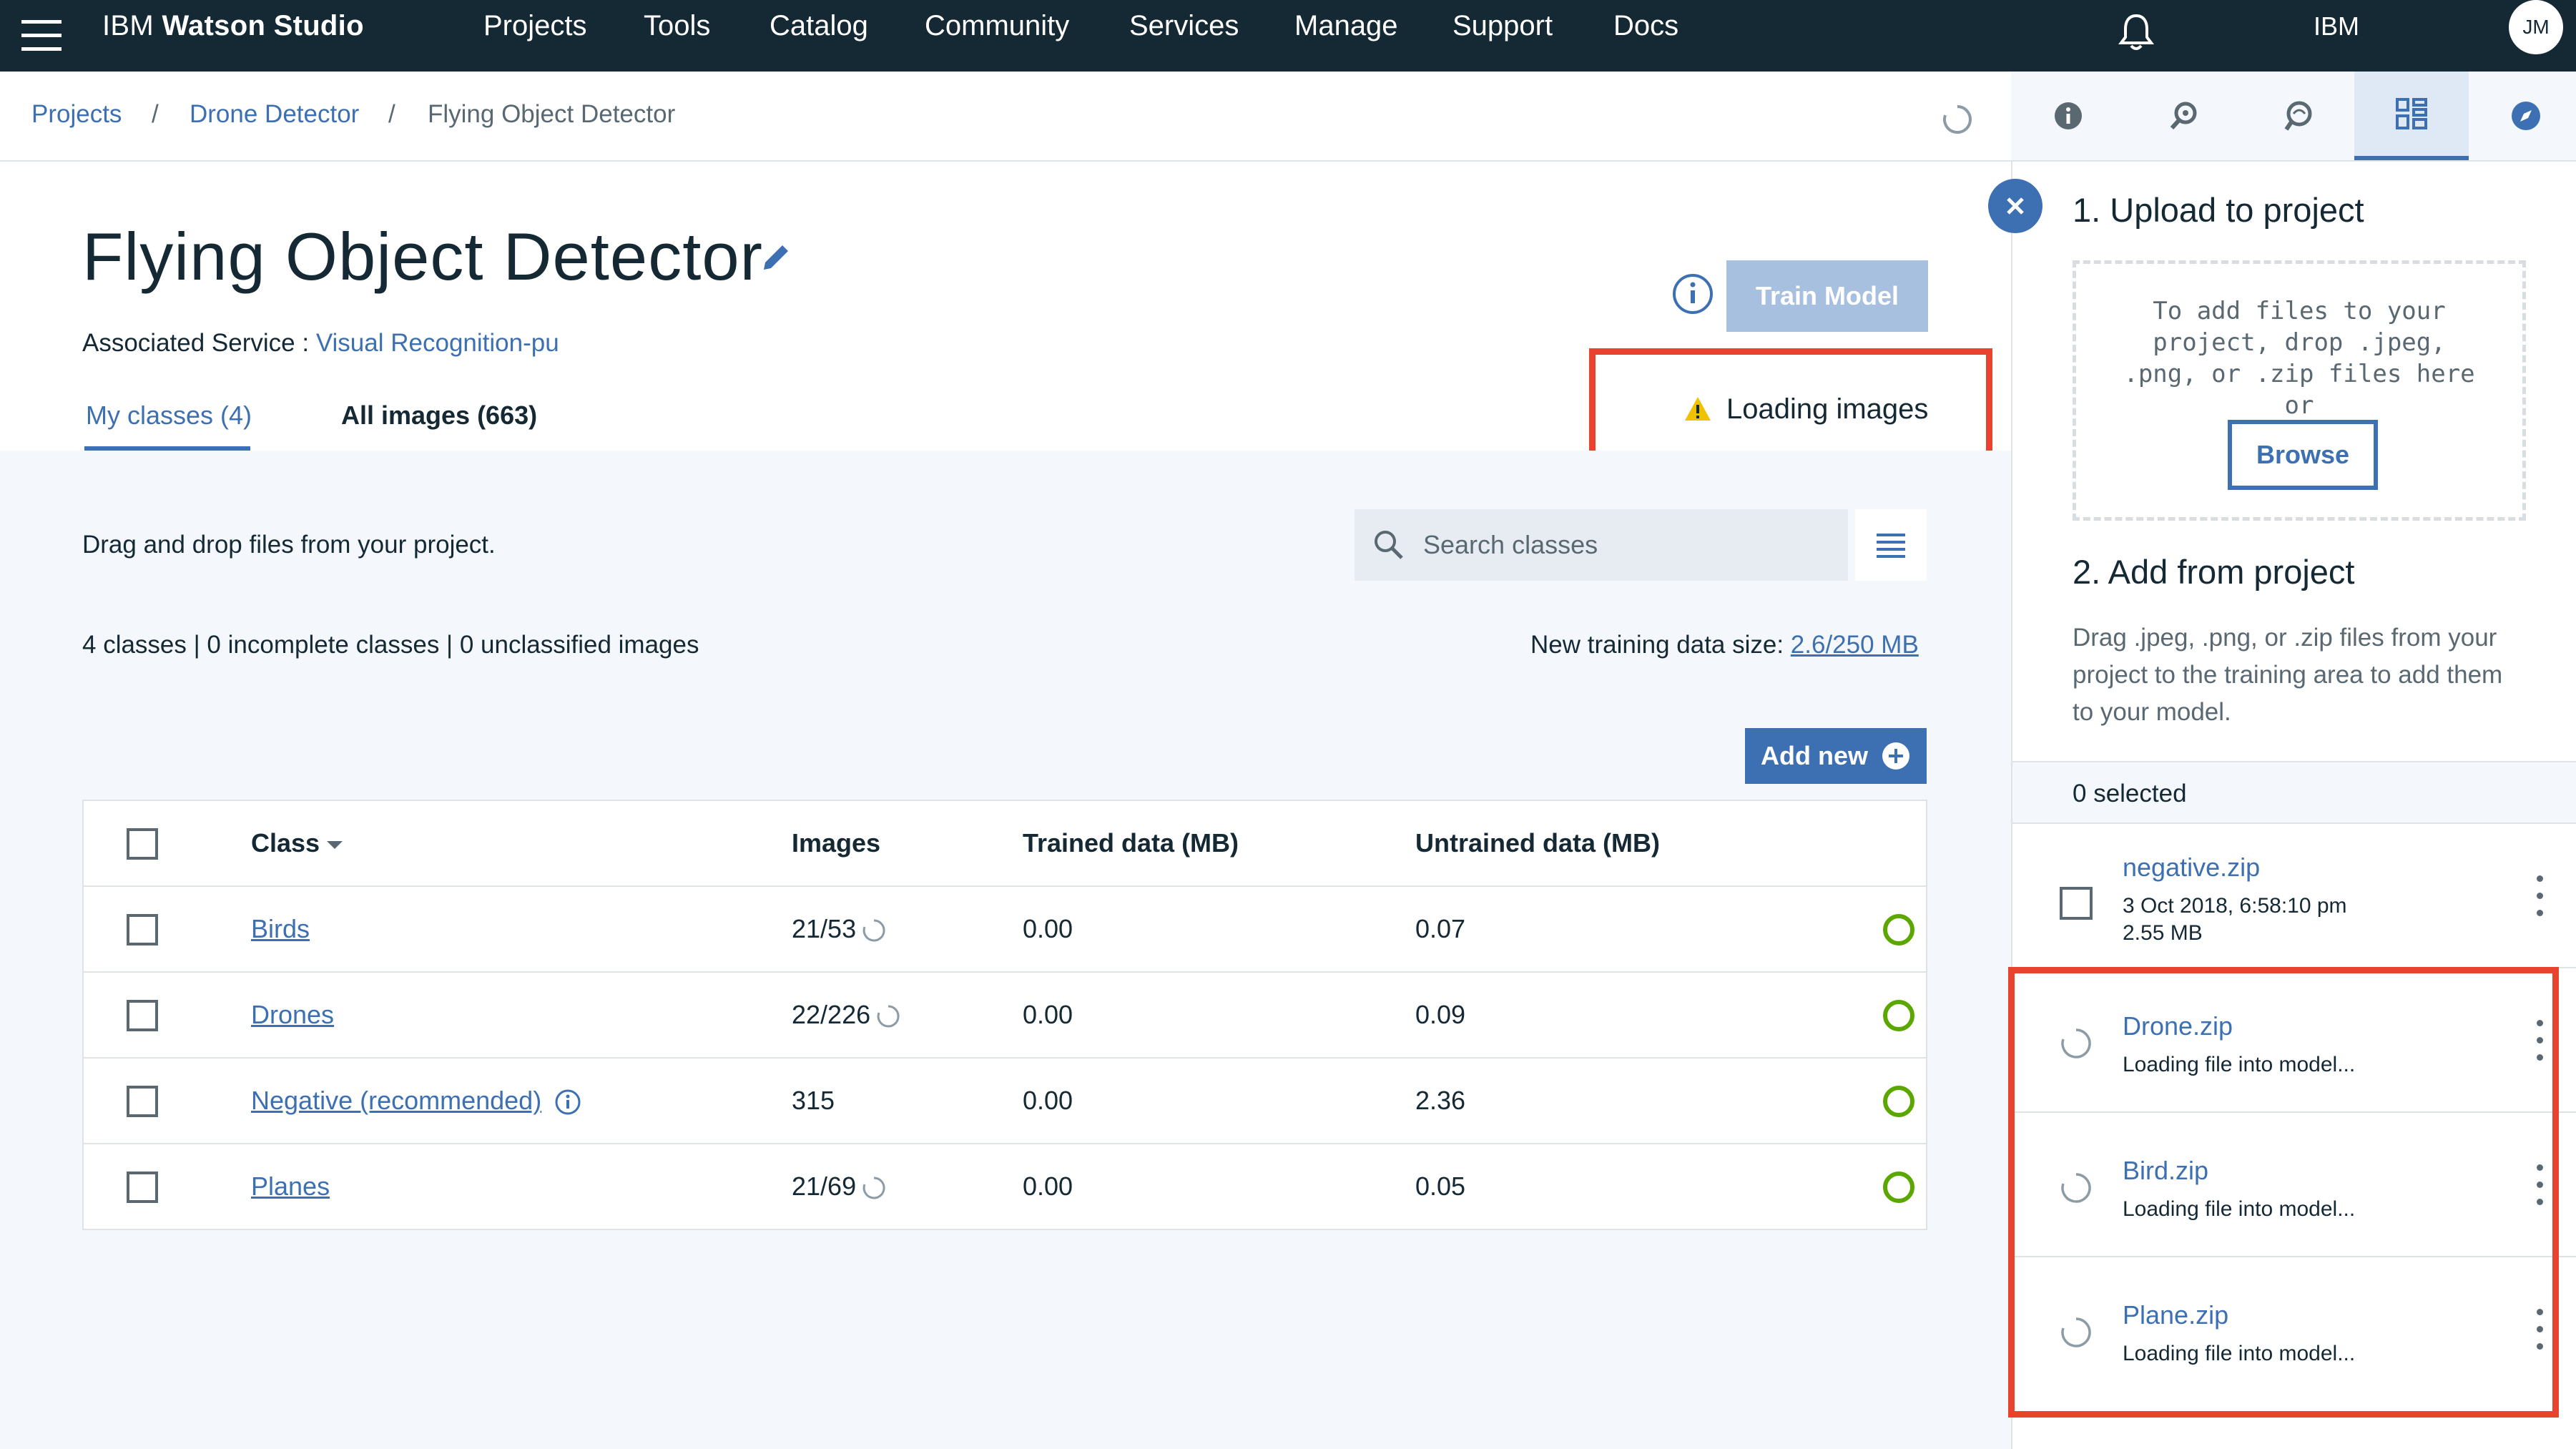 The width and height of the screenshot is (2576, 1449). What do you see at coordinates (2536, 27) in the screenshot?
I see `avatar: JM` at bounding box center [2536, 27].